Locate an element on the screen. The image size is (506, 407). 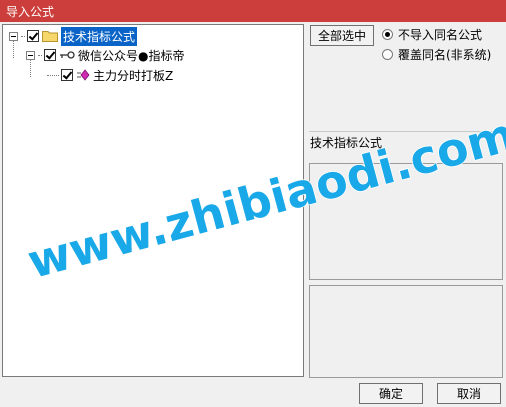
tree-node-child: 微信公众号●指标帝 is located at coordinates (105, 55).